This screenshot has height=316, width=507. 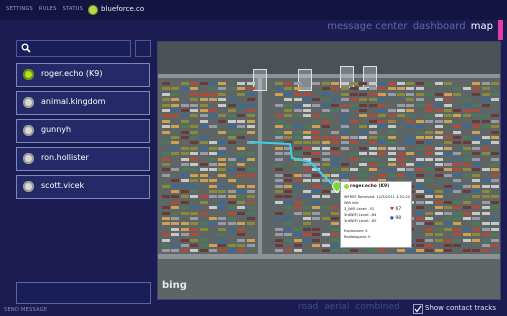 I want to click on menu-status: STATUS, so click(x=73, y=9).